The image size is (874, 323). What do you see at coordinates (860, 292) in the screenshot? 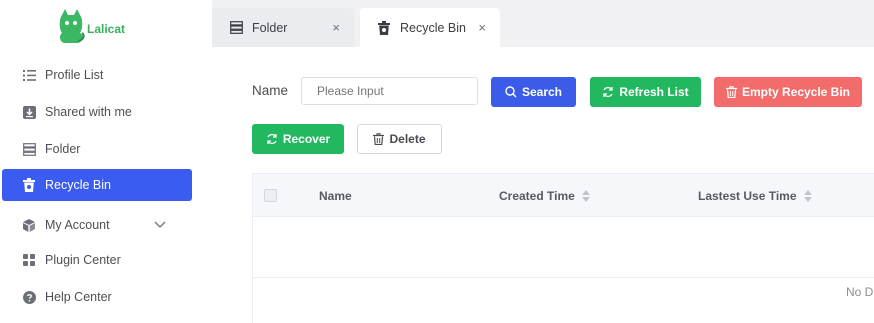
I see `empty-state-text: No Data` at bounding box center [860, 292].